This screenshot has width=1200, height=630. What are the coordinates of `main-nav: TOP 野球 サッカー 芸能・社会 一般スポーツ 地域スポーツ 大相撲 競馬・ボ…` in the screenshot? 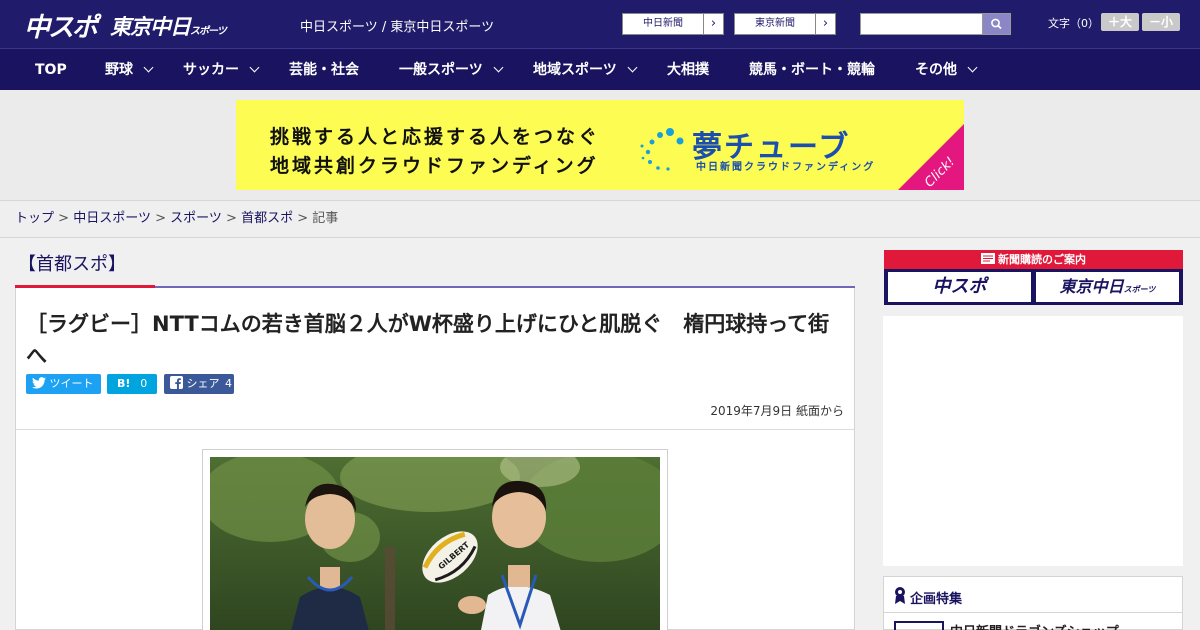 It's located at (600, 69).